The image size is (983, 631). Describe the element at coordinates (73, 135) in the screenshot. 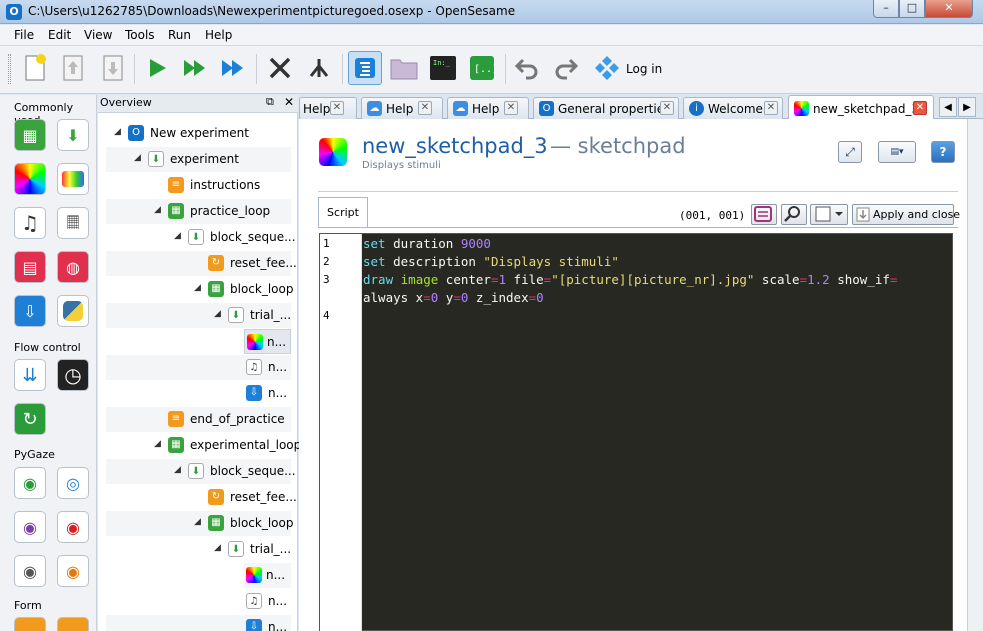

I see `sequence-tool-icon: ⬇` at that location.